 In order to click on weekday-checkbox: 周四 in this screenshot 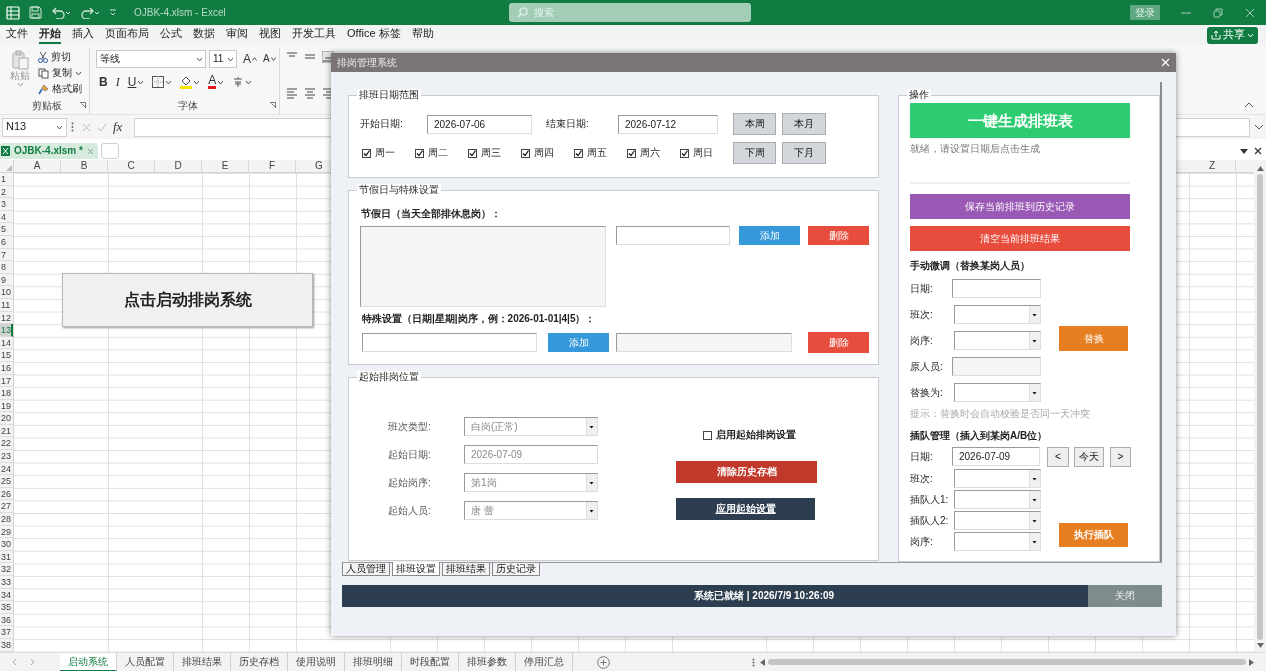, I will do `click(547, 153)`.